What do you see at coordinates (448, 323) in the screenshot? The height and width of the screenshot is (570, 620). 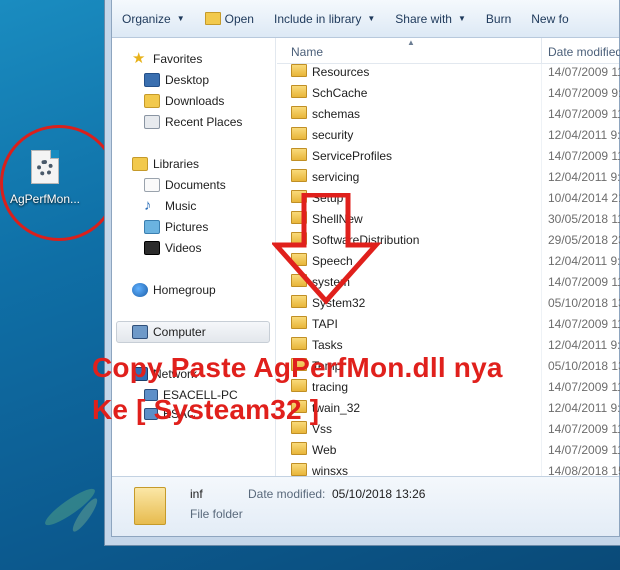 I see `file-row: TAPI 14/07/2009 11:` at bounding box center [448, 323].